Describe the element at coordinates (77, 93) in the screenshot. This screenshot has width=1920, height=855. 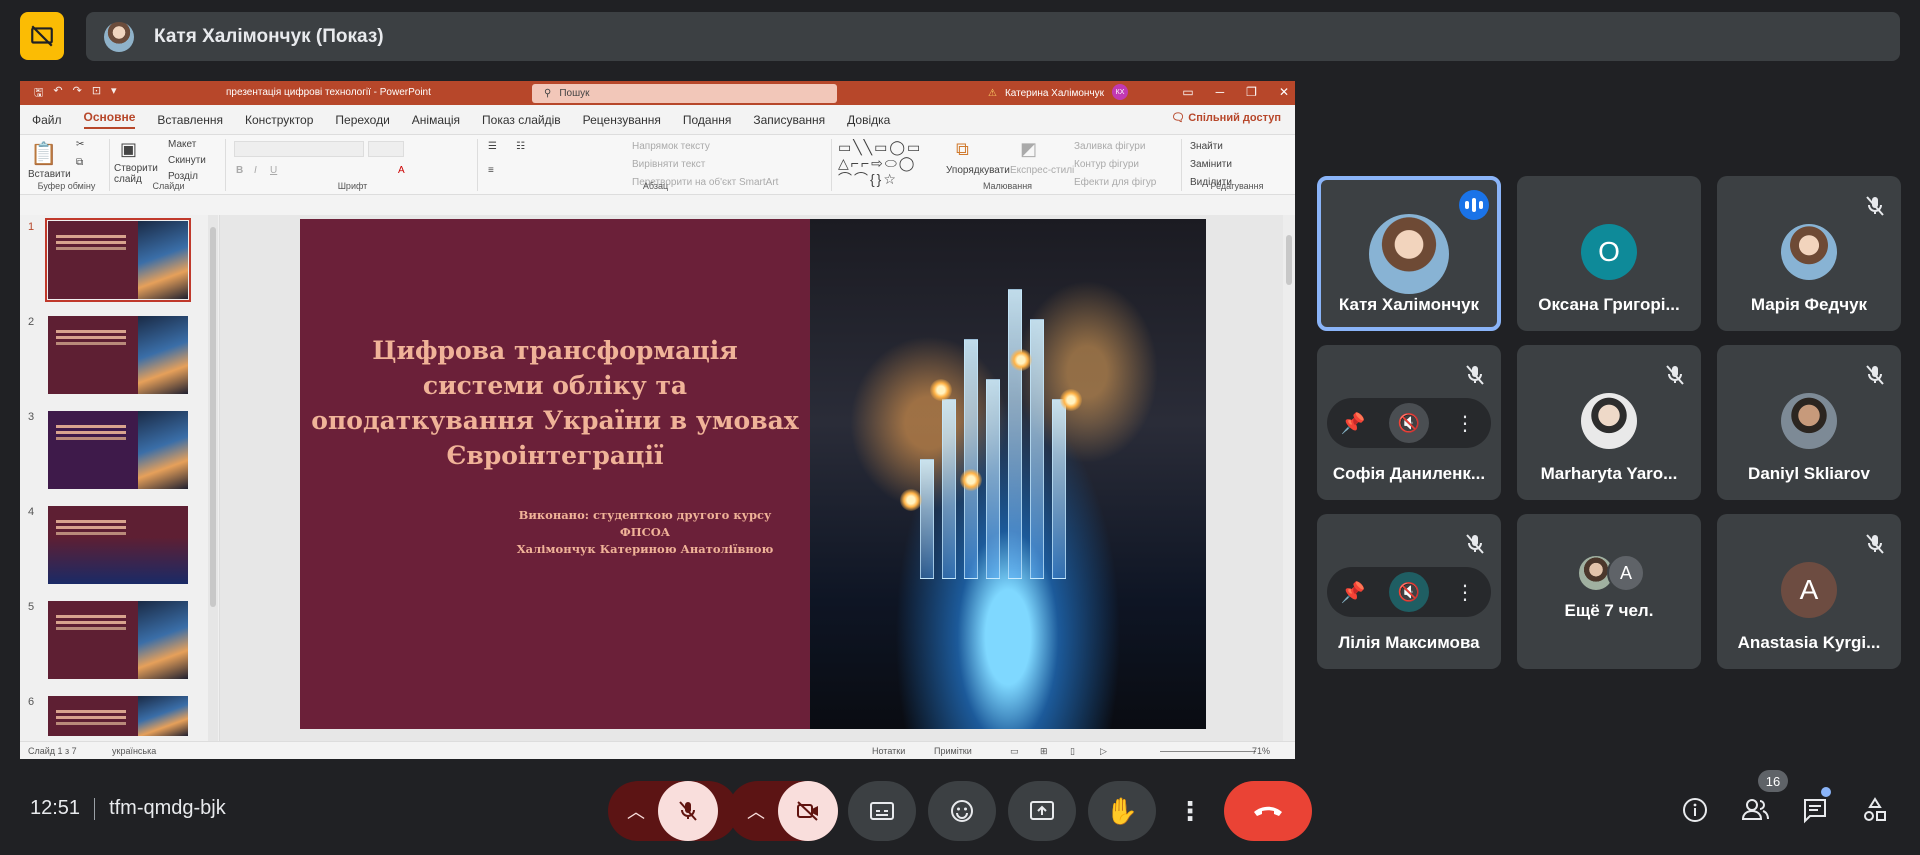
I see `redo-icon: ↷` at that location.